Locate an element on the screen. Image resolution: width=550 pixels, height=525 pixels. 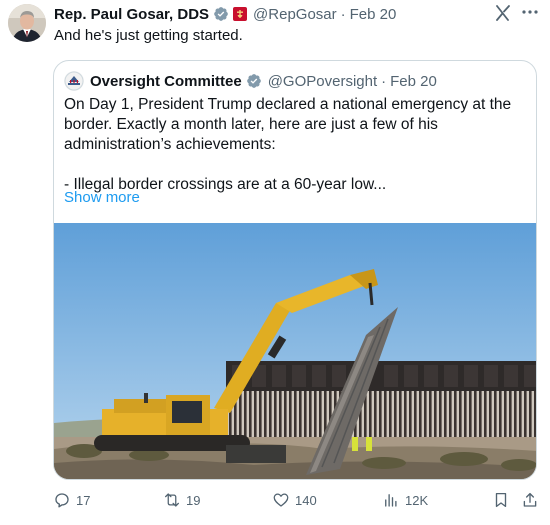
author-handle: @RepGosar is located at coordinates (295, 14).